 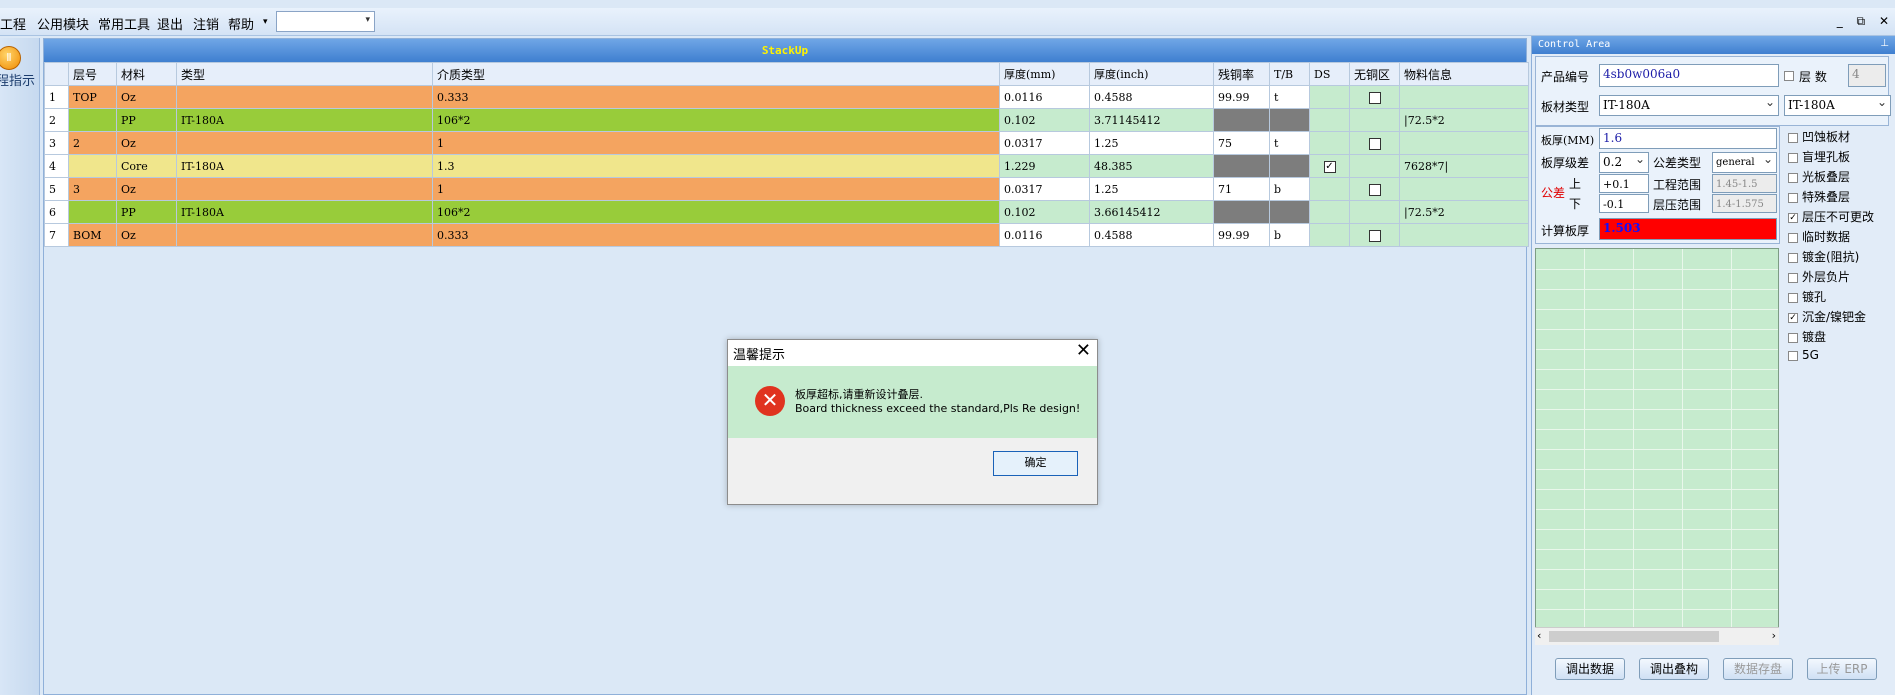 What do you see at coordinates (304, 212) in the screenshot?
I see `cell-type: IT-180A` at bounding box center [304, 212].